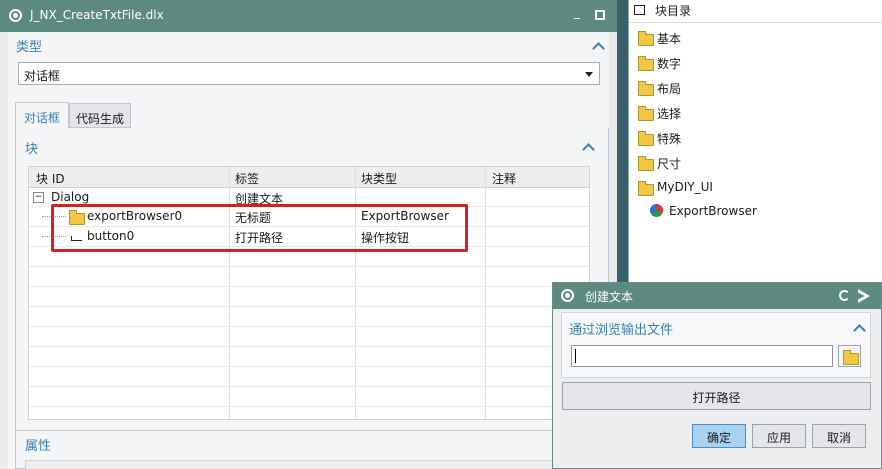 The image size is (882, 469). Describe the element at coordinates (309, 73) in the screenshot. I see `type-select: 对话框` at that location.